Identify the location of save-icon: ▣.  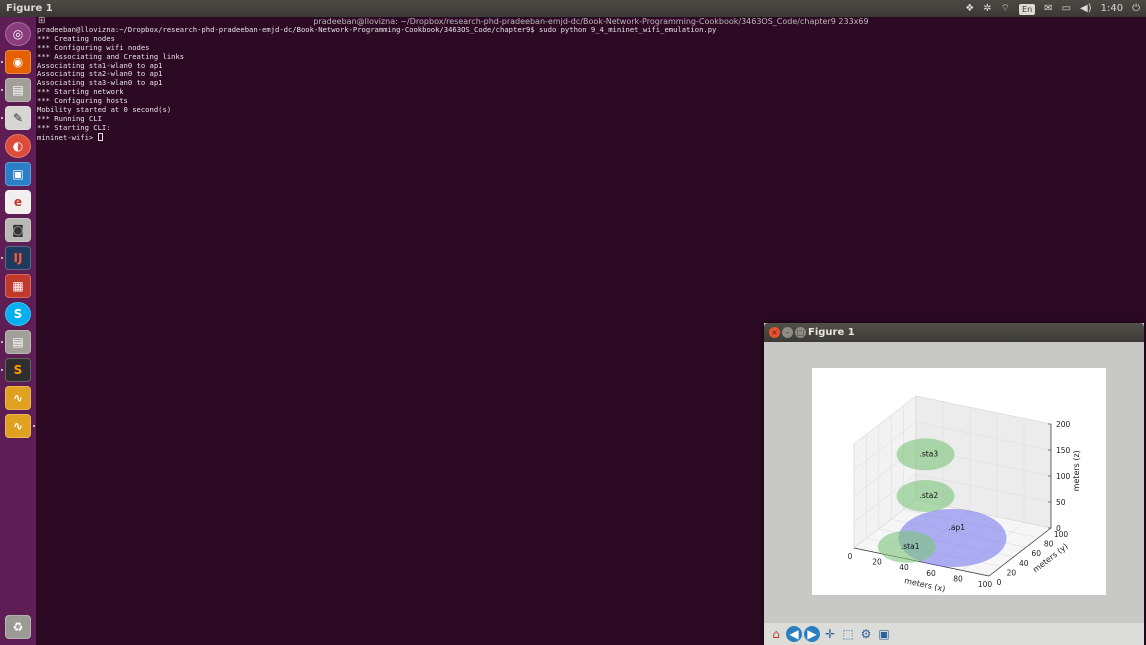
(884, 634).